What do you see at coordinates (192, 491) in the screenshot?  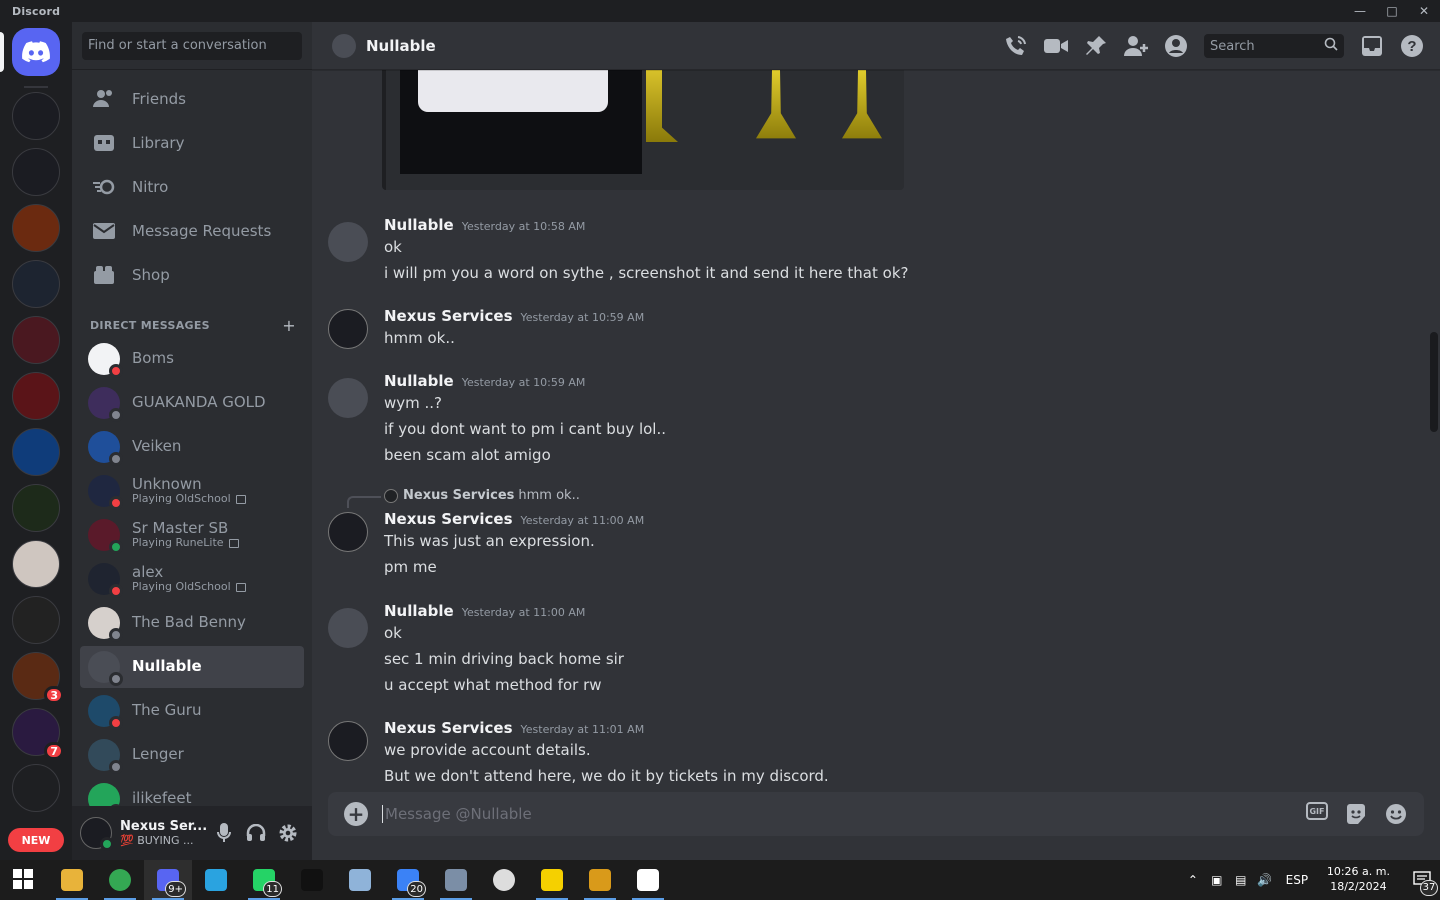 I see `dm-item: Unknown Playing OldSchool` at bounding box center [192, 491].